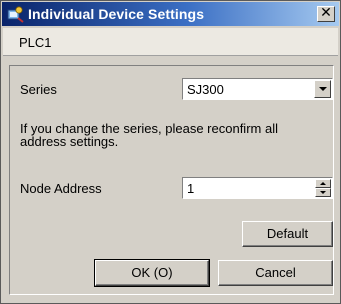  I want to click on series-label: Series, so click(38, 89).